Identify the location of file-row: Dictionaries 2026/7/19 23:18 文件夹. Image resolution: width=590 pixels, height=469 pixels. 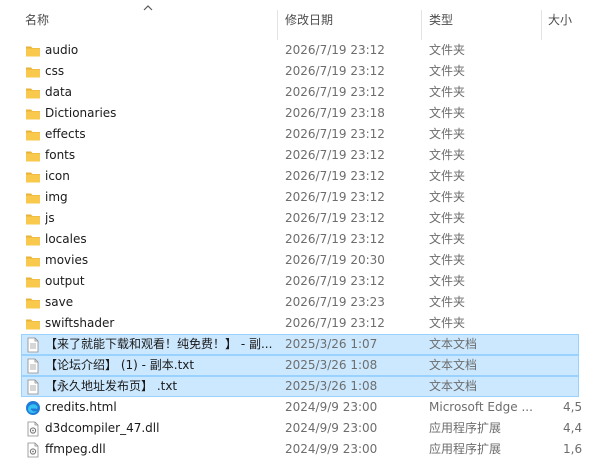
(295, 113).